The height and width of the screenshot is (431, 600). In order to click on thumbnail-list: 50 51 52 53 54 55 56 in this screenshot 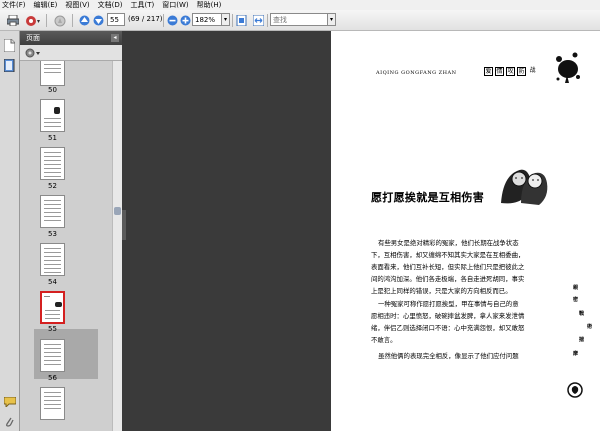, I will do `click(66, 246)`.